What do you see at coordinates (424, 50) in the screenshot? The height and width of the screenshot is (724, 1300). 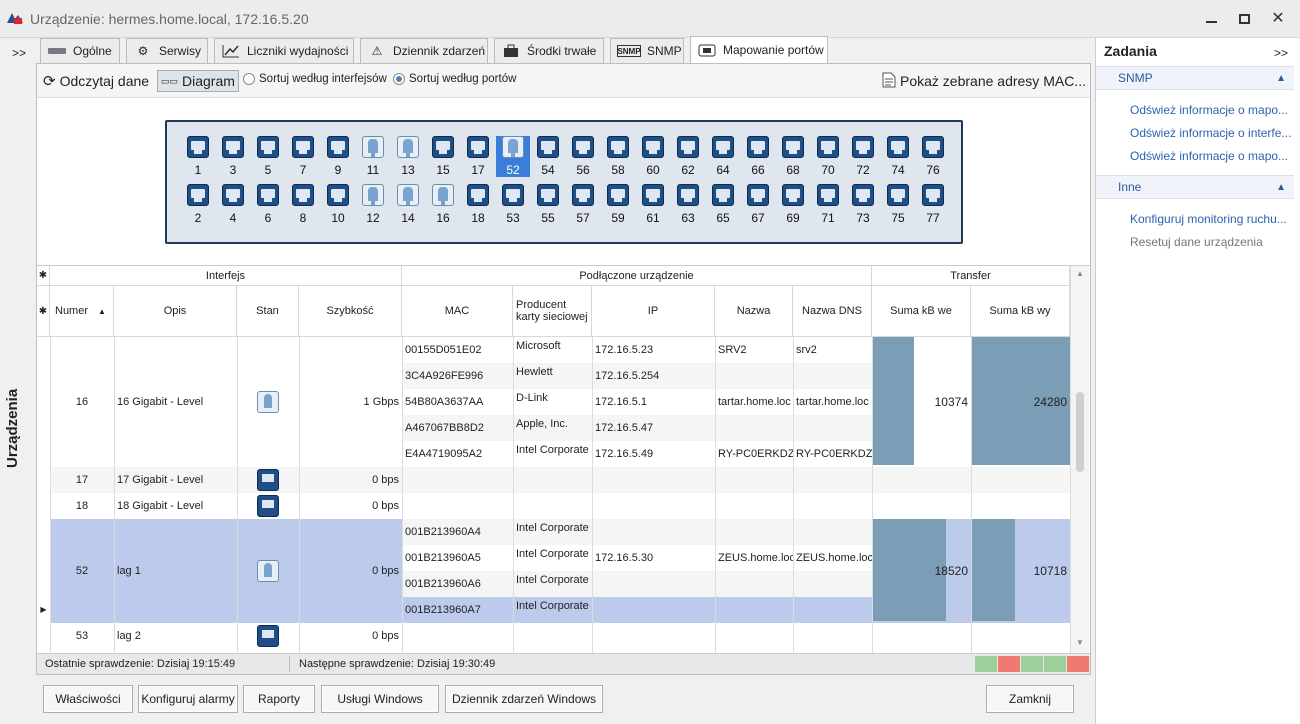 I see `tab-event-log: ⚠ Dziennik zdarzeń` at bounding box center [424, 50].